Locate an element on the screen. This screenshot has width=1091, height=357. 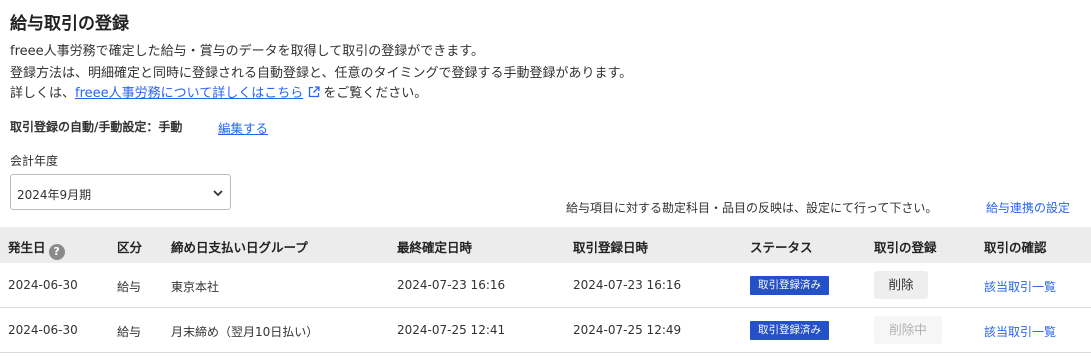
header-registered: 取引登録日時 is located at coordinates (611, 247).